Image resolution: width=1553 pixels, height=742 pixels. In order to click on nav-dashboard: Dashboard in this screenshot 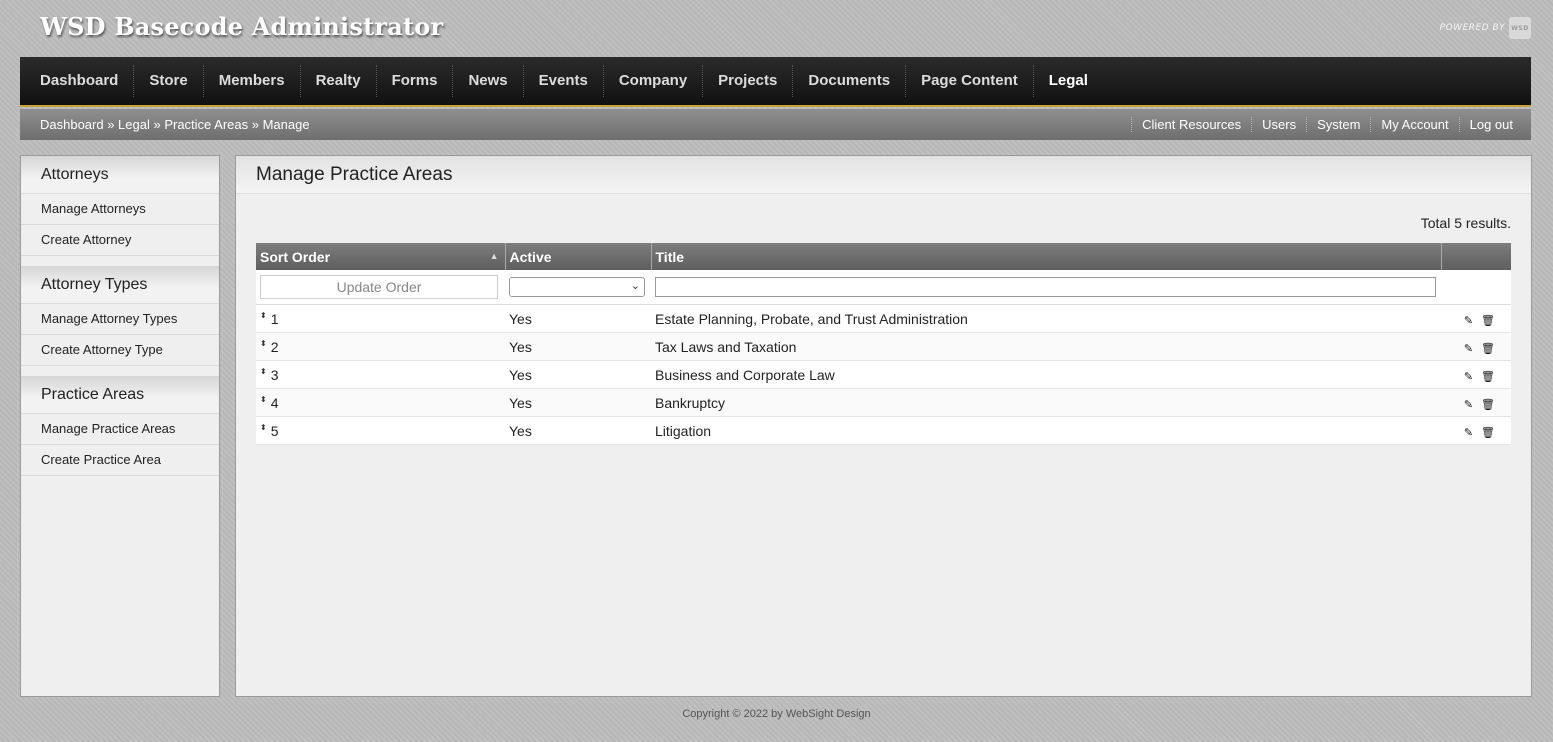, I will do `click(80, 81)`.